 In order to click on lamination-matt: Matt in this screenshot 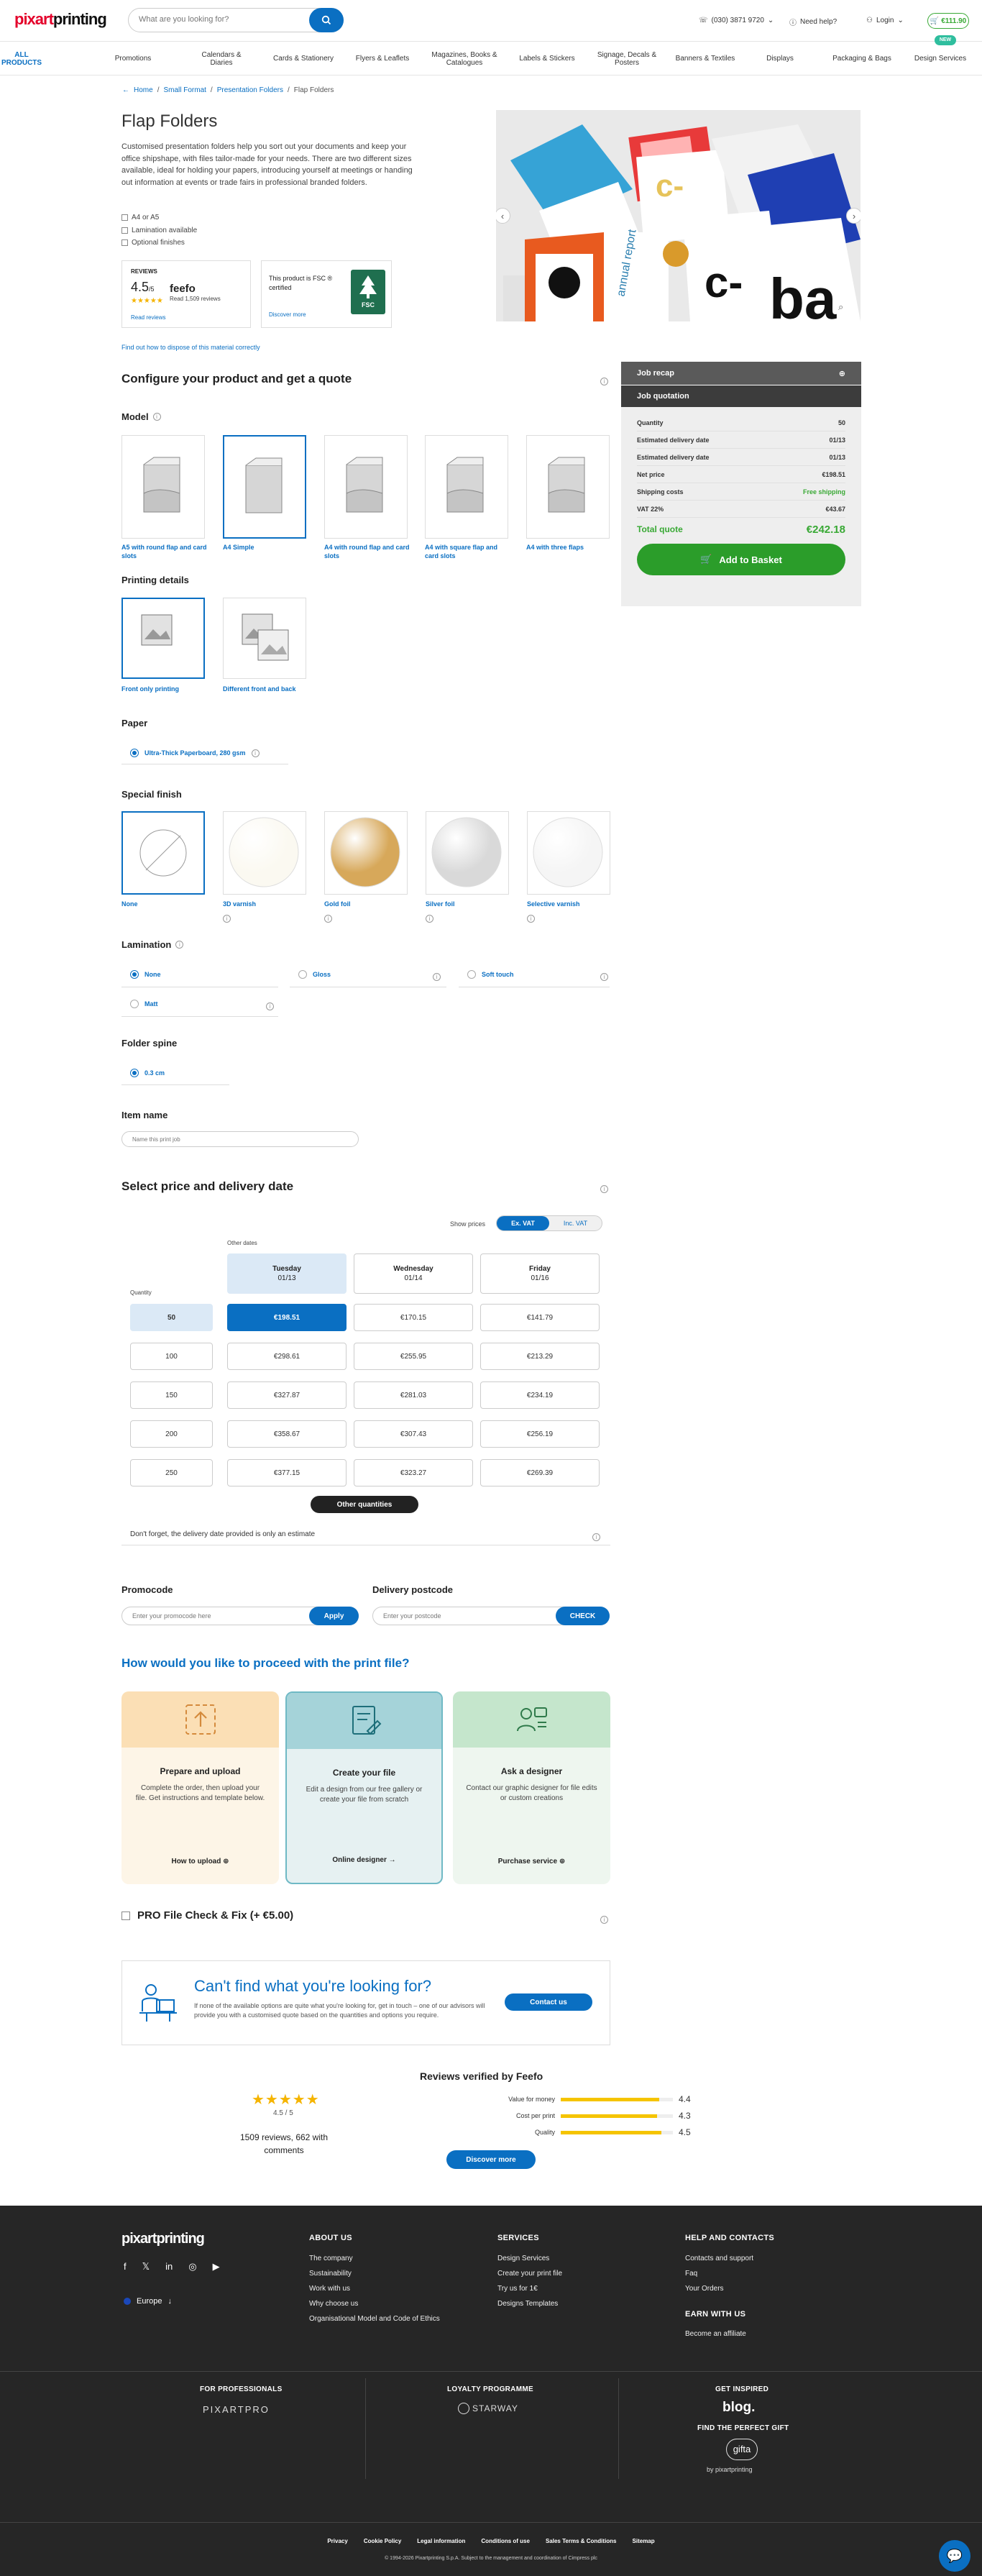, I will do `click(144, 1004)`.